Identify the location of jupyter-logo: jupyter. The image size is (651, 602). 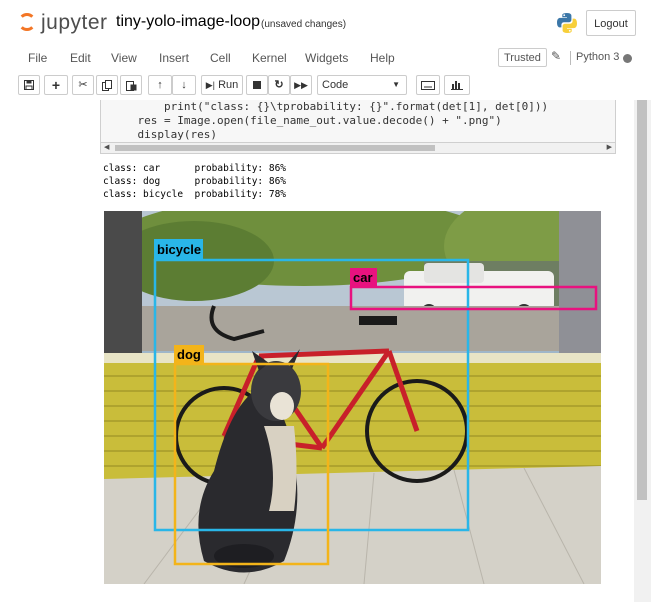
(66, 23).